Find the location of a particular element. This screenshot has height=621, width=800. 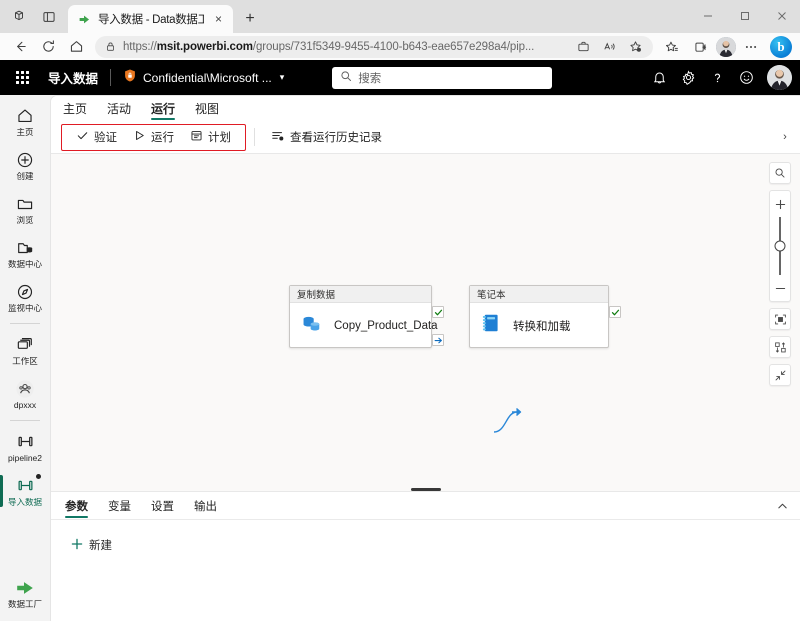

sidebar-item-create: 创建 is located at coordinates (25, 165).